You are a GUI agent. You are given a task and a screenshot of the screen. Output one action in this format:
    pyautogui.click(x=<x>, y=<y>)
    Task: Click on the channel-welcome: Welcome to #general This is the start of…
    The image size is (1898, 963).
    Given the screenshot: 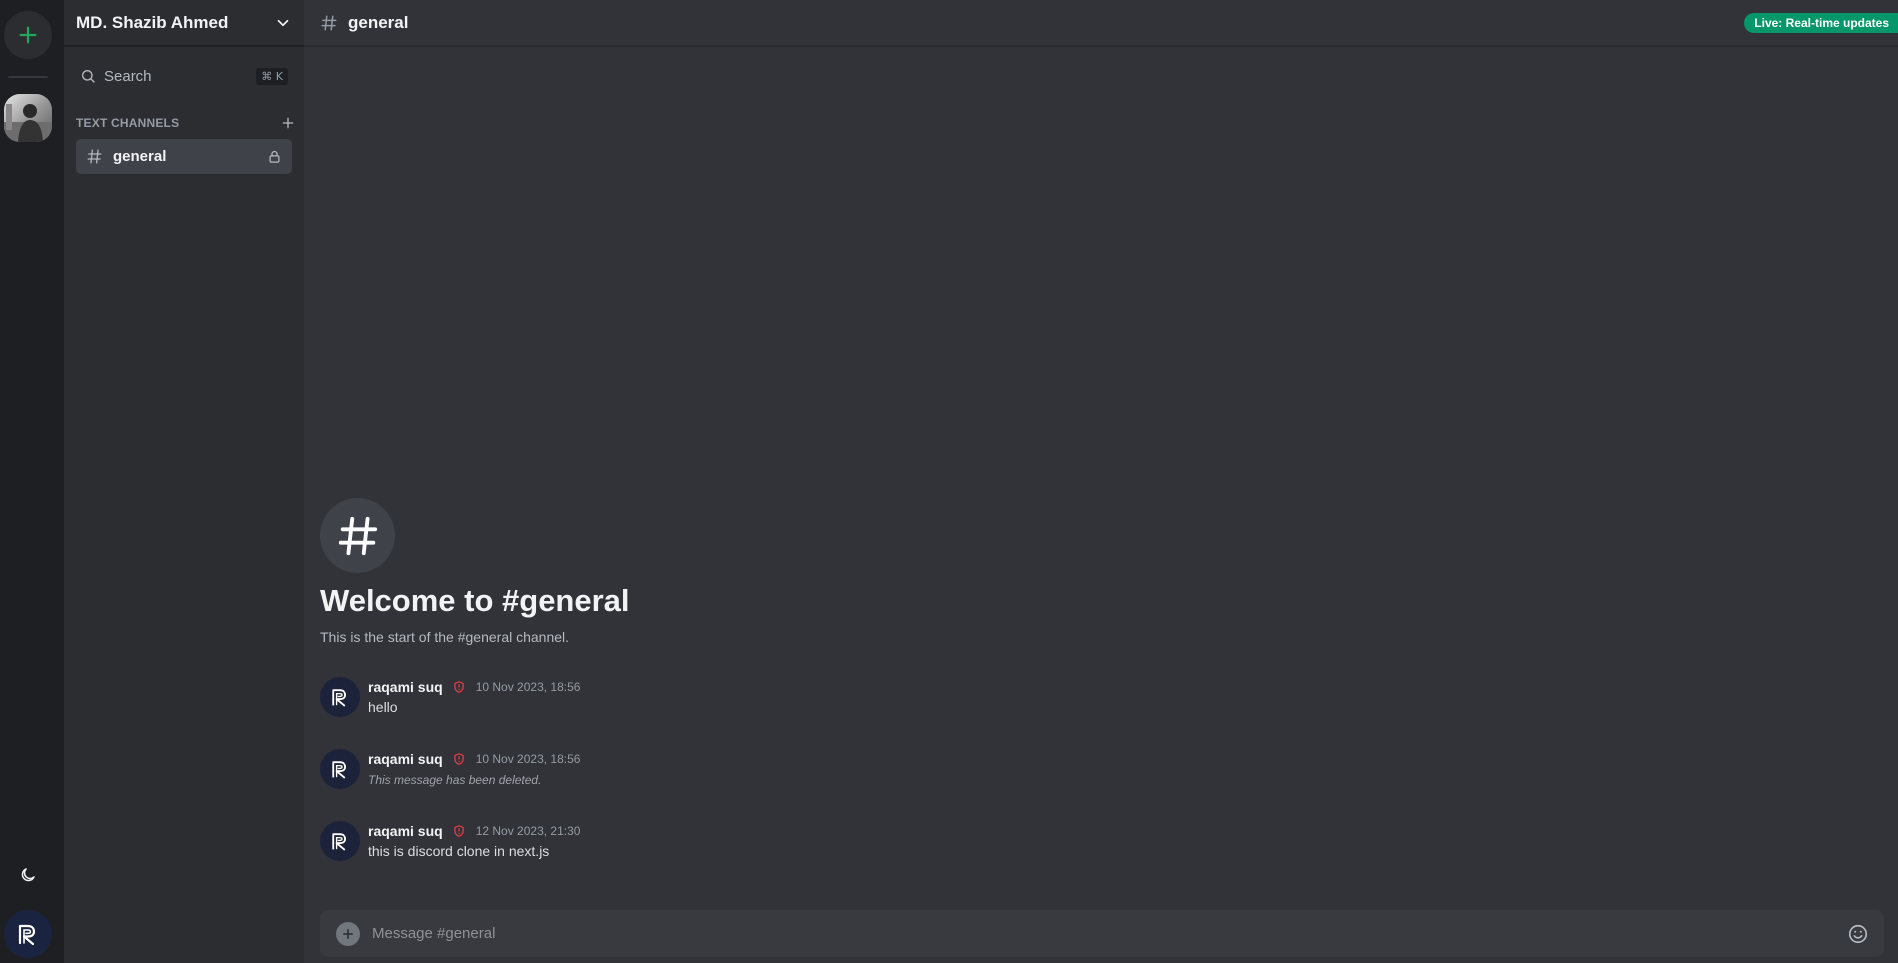 What is the action you would take?
    pyautogui.click(x=475, y=571)
    